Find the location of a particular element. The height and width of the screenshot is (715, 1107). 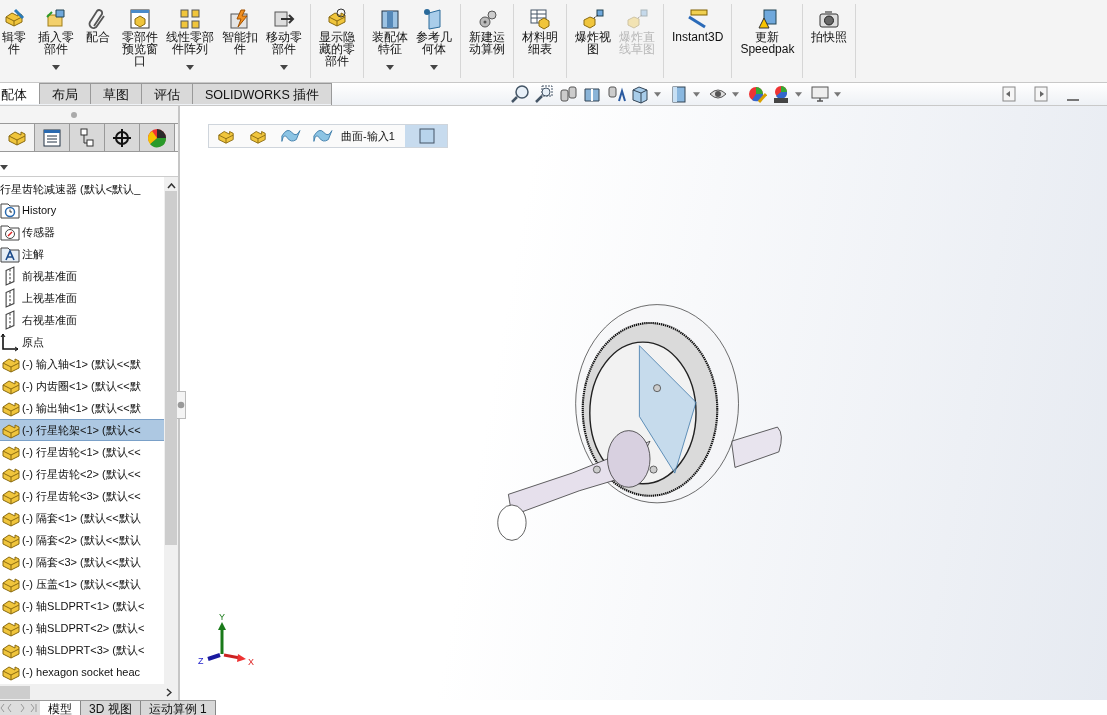

gears-icon is located at coordinates (487, 19).